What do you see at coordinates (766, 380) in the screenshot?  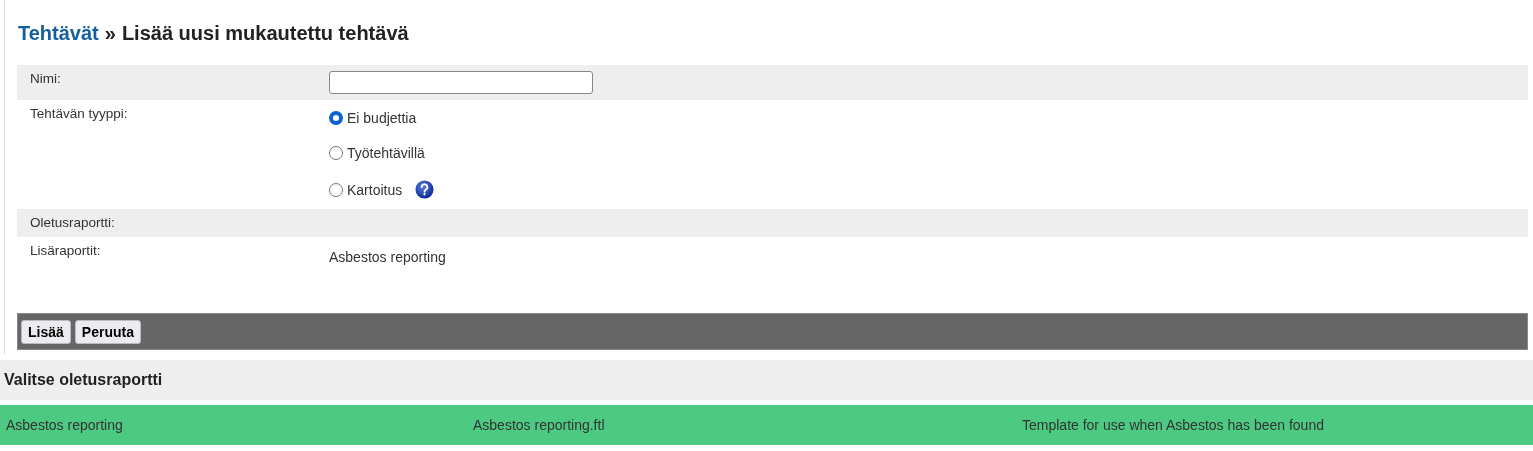 I see `section-title: Valitse oletusraportti` at bounding box center [766, 380].